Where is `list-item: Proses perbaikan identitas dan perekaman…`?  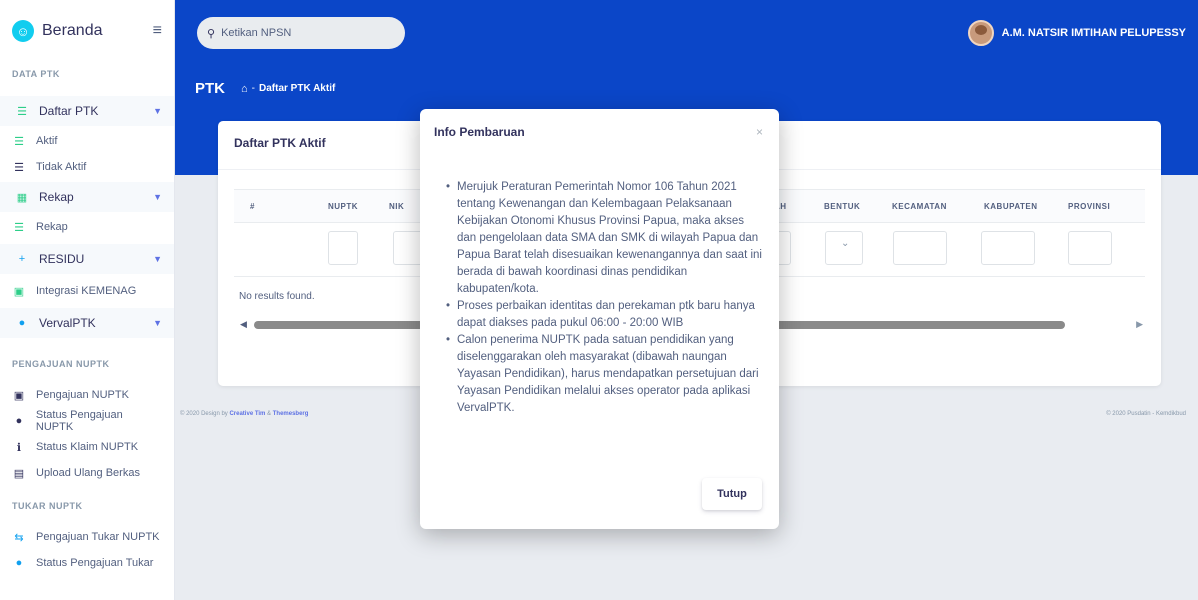
list-item: Proses perbaikan identitas dan perekaman… is located at coordinates (605, 315).